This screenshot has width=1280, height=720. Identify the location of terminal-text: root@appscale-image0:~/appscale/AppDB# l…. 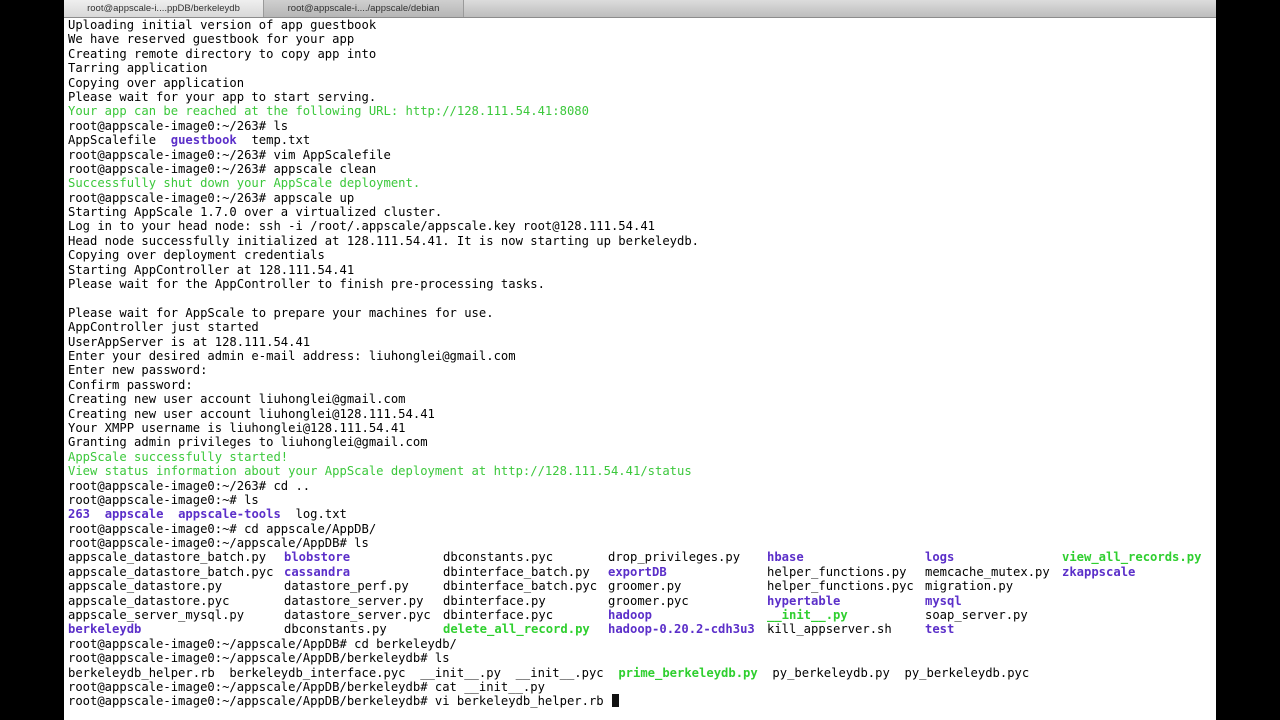
(218, 543).